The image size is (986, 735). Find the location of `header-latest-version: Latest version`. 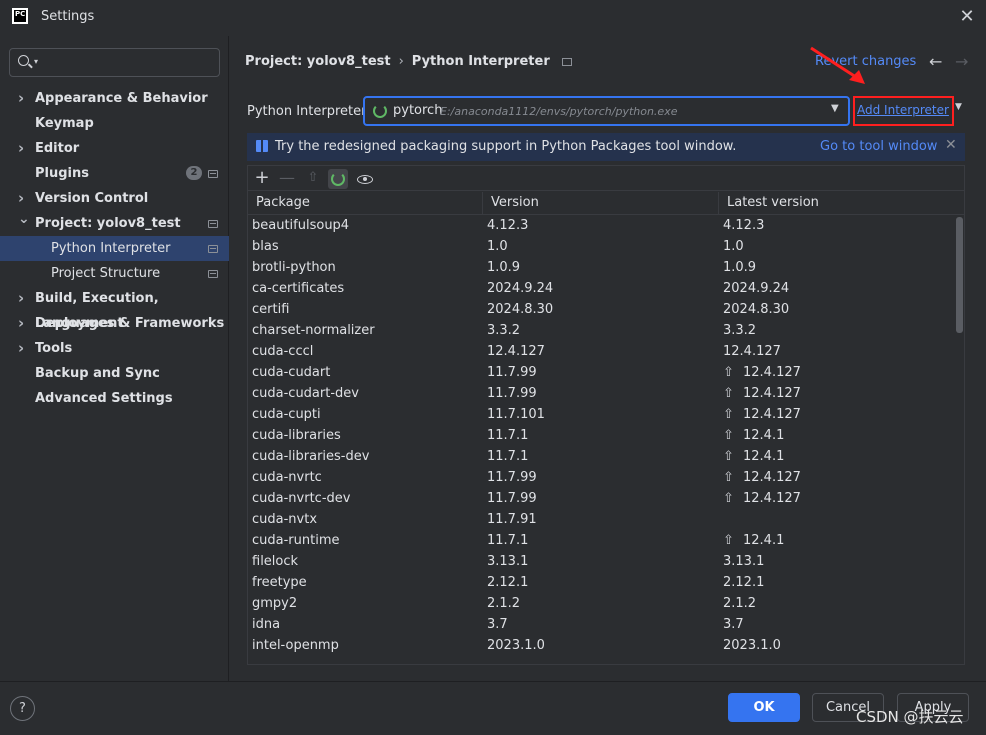

header-latest-version: Latest version is located at coordinates (773, 202).